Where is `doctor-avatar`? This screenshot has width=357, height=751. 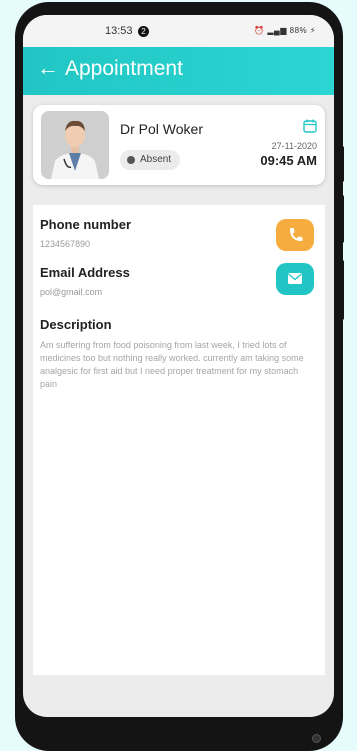
doctor-avatar is located at coordinates (75, 145).